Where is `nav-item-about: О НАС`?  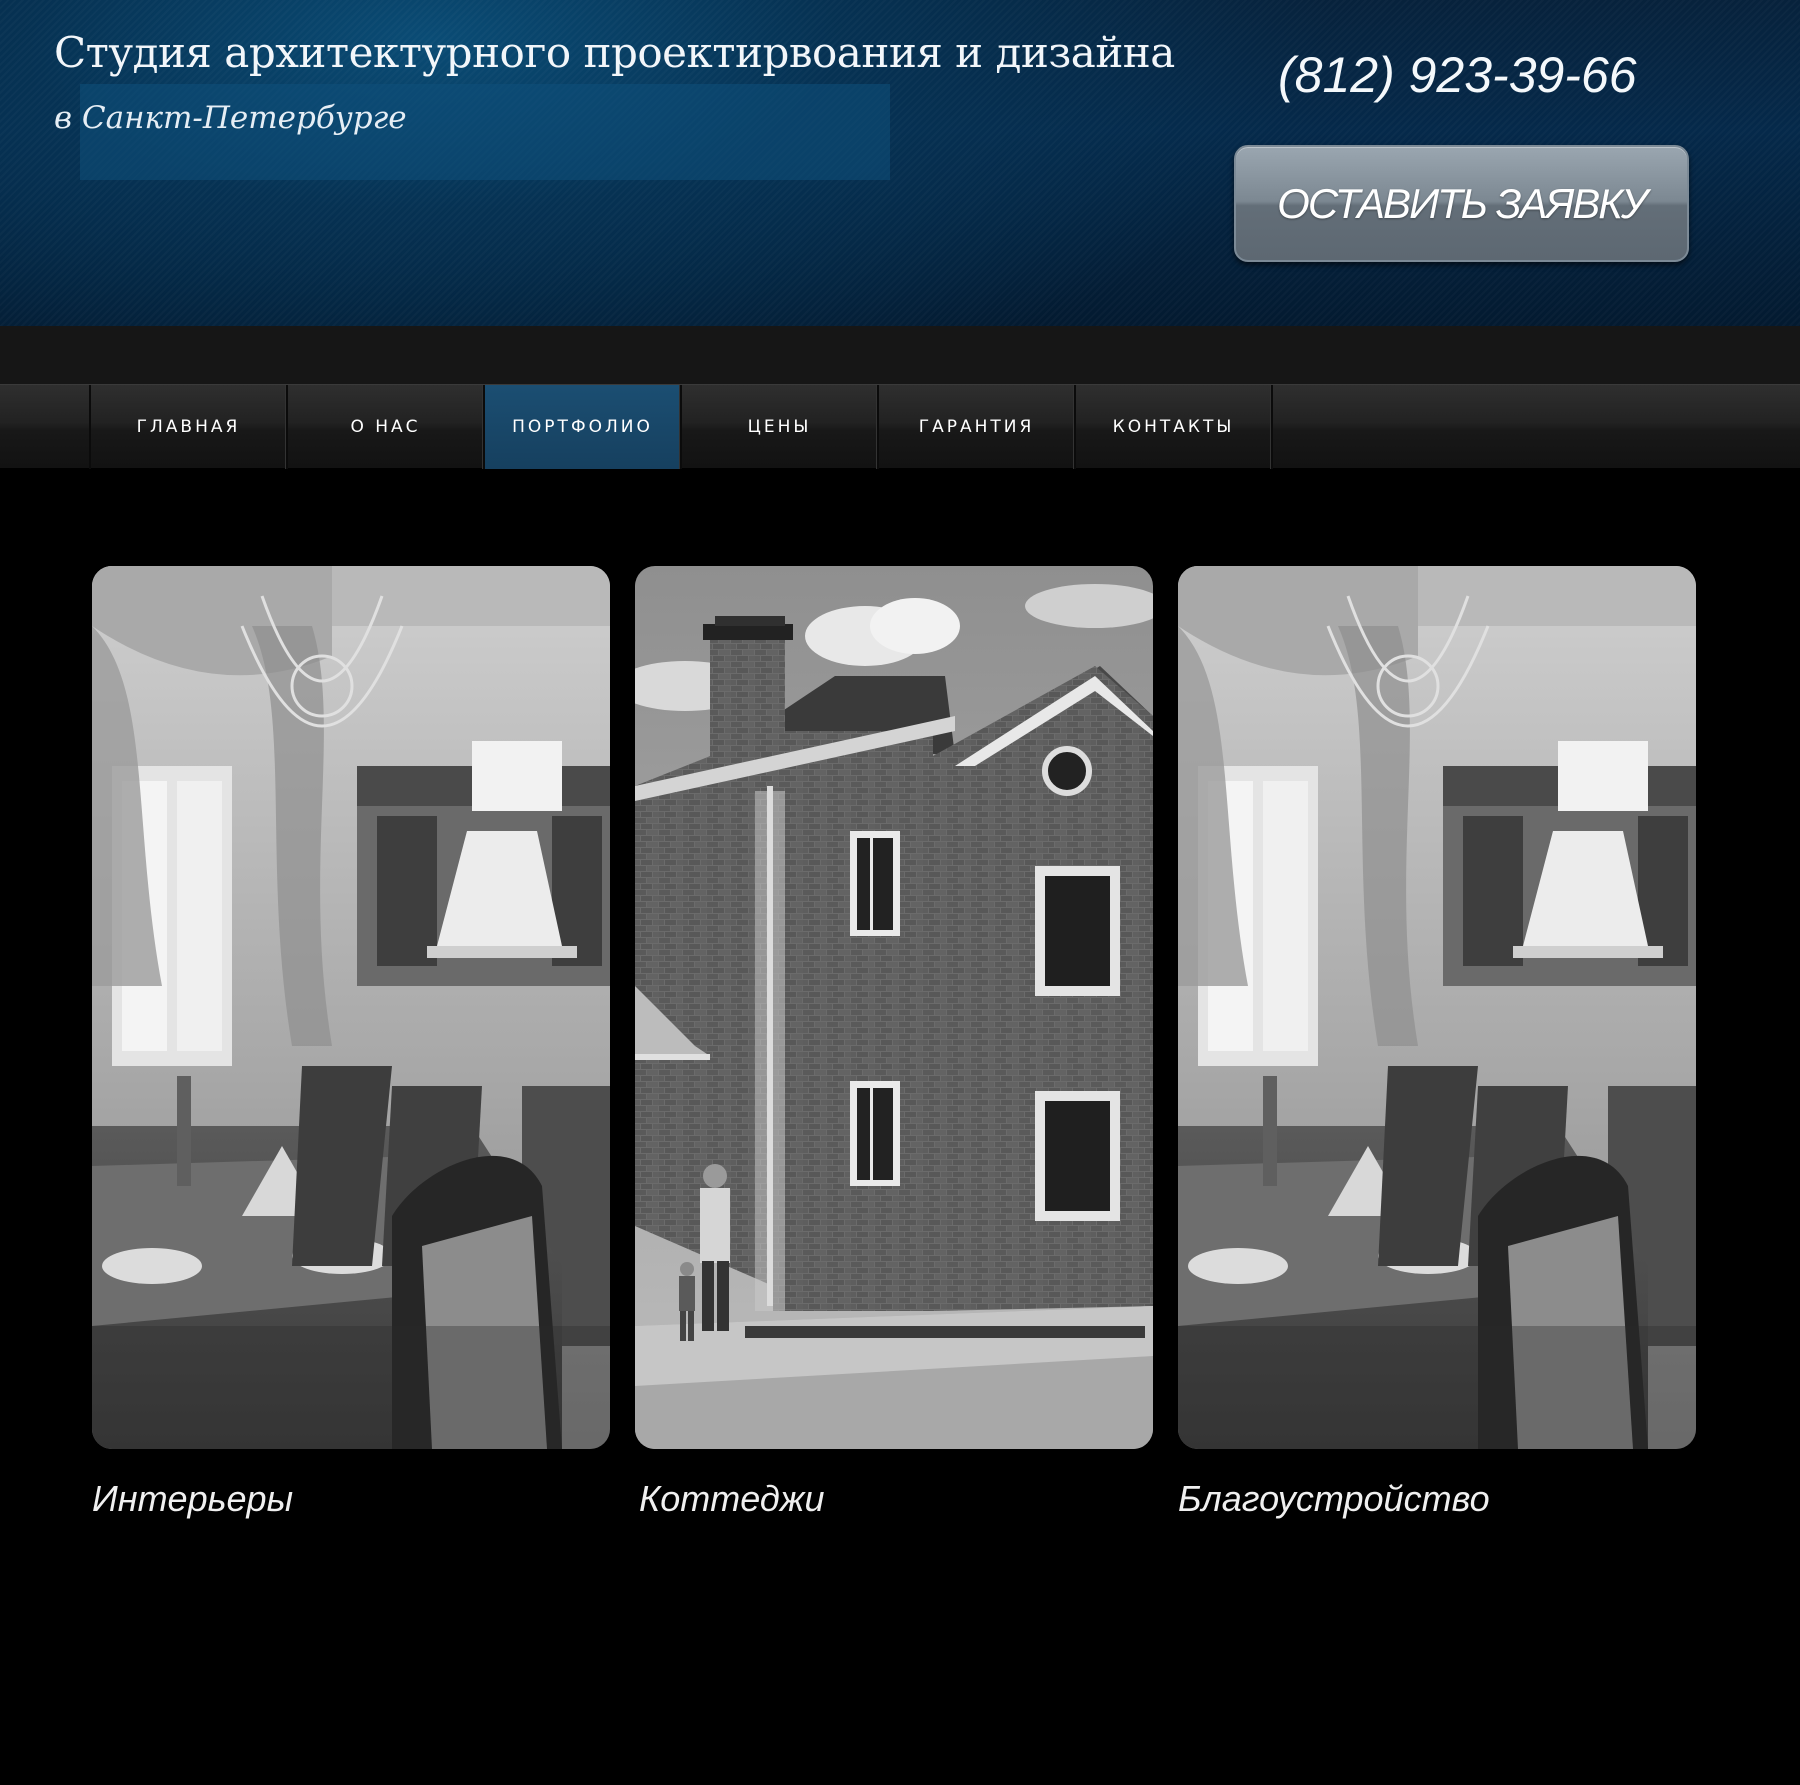
nav-item-about: О НАС is located at coordinates (386, 427).